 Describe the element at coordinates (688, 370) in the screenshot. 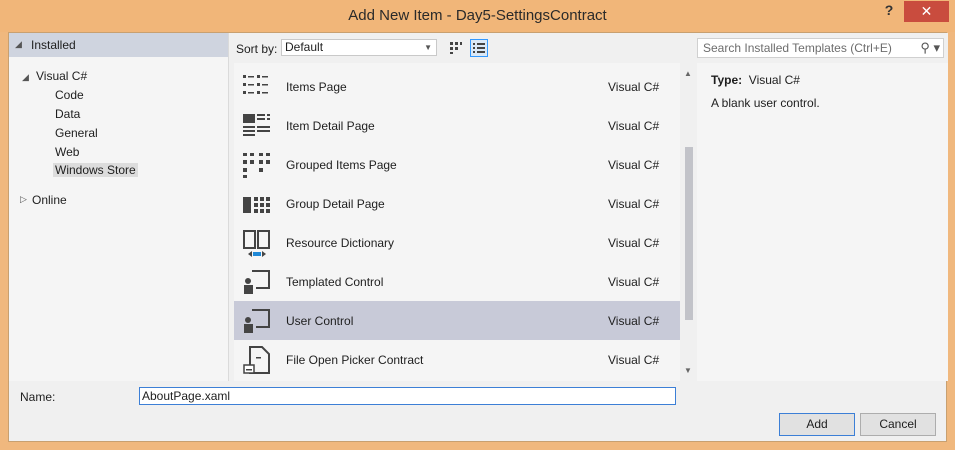

I see `scroll-down-arrow-icon: ▼` at that location.